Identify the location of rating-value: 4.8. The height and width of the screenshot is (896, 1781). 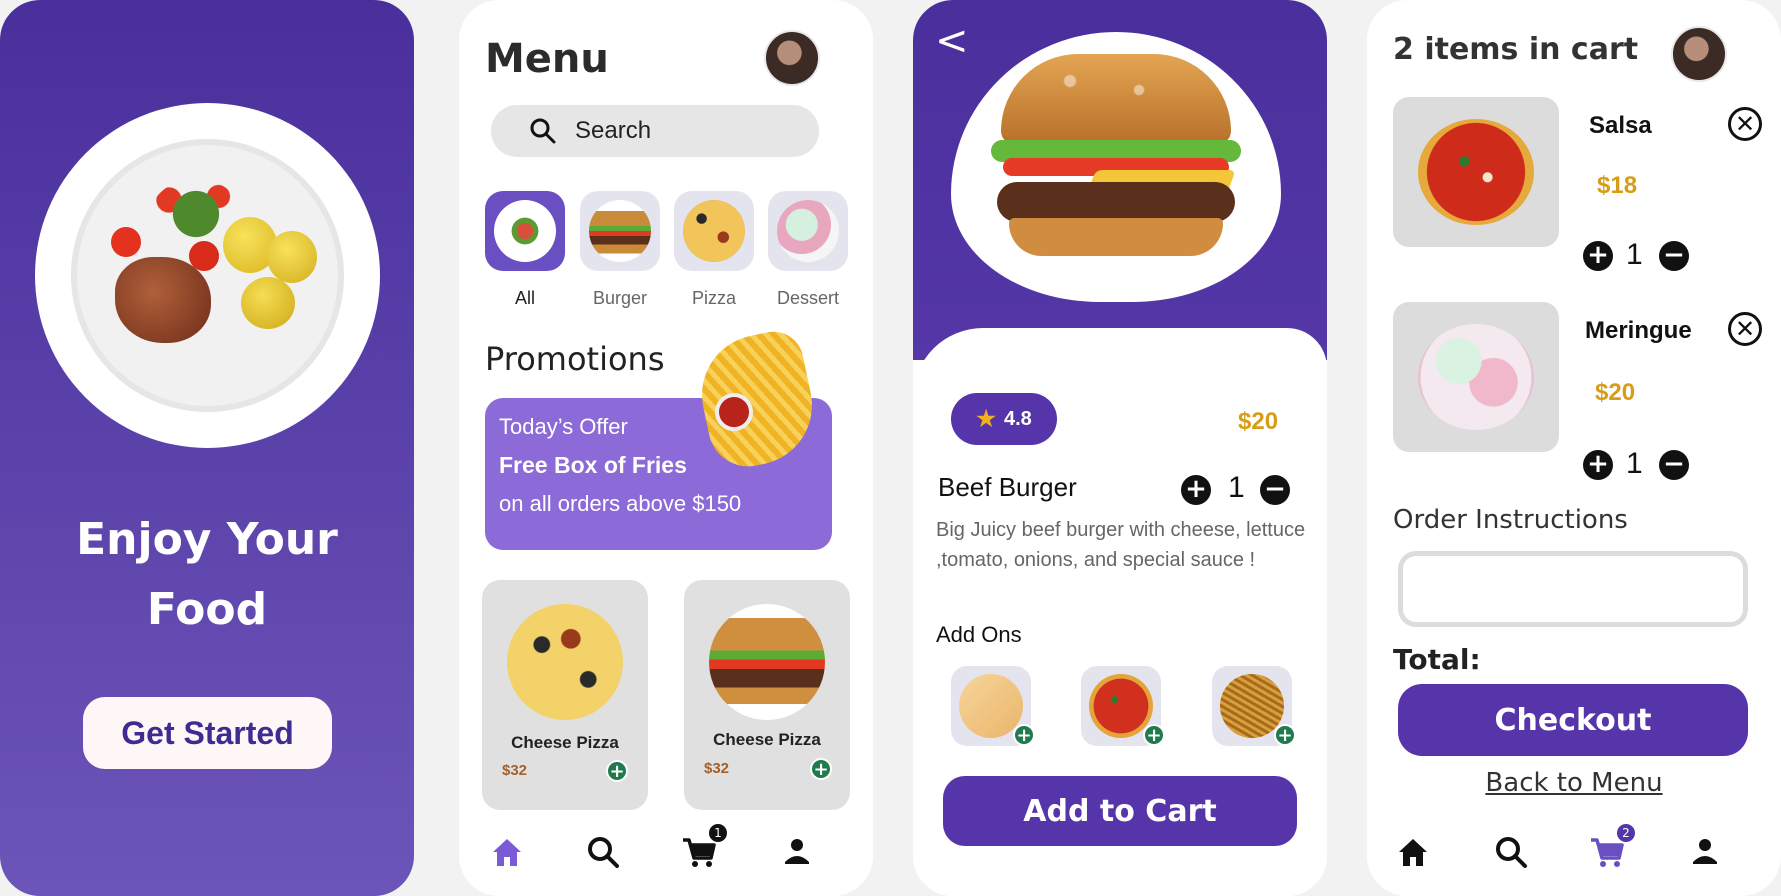
(1017, 418).